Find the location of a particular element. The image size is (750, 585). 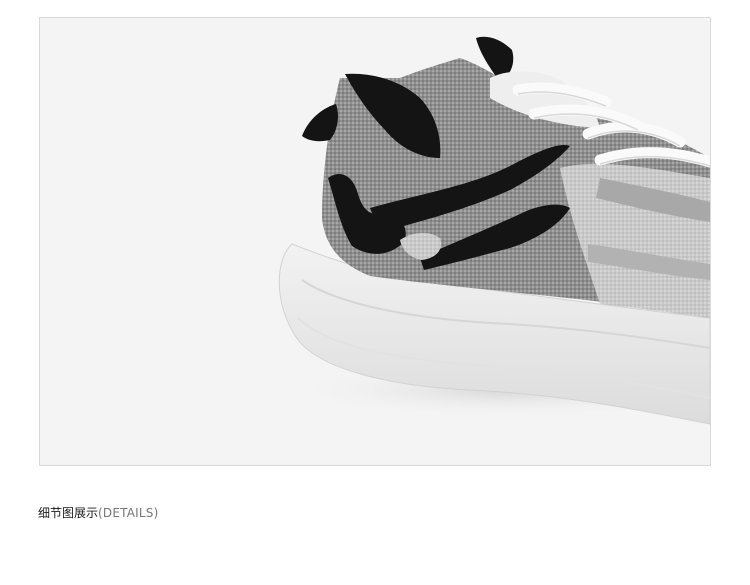

caption-chinese: 细节图展示 is located at coordinates (68, 513).